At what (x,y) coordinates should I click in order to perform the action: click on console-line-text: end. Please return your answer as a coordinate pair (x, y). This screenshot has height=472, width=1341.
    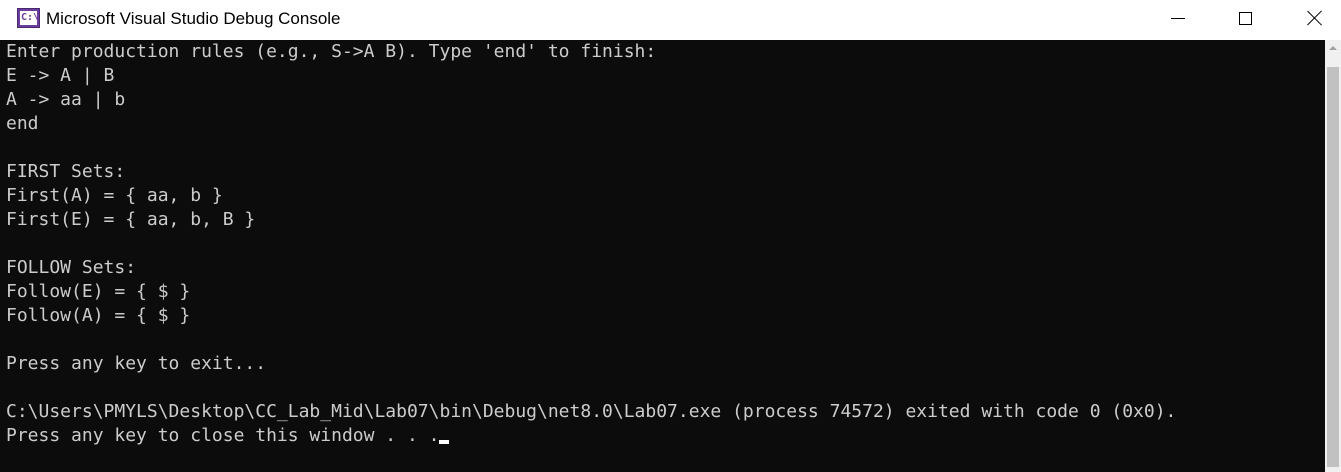
    Looking at the image, I should click on (22, 123).